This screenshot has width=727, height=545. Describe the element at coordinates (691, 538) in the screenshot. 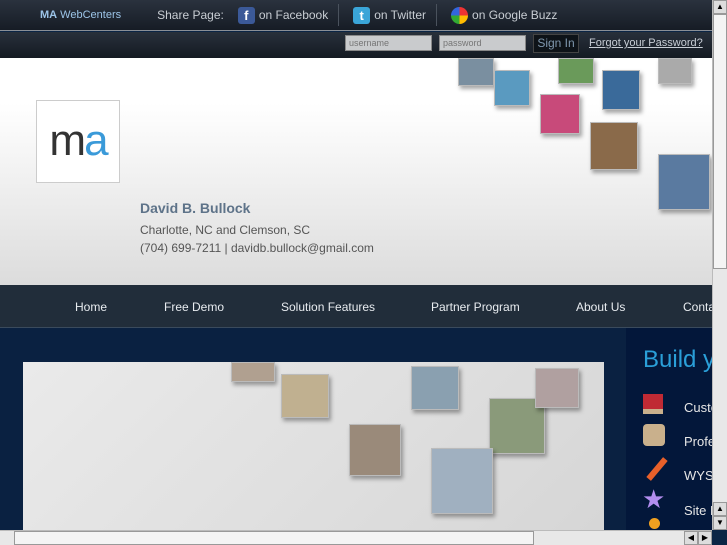

I see `scroll-left-button: ◀` at that location.